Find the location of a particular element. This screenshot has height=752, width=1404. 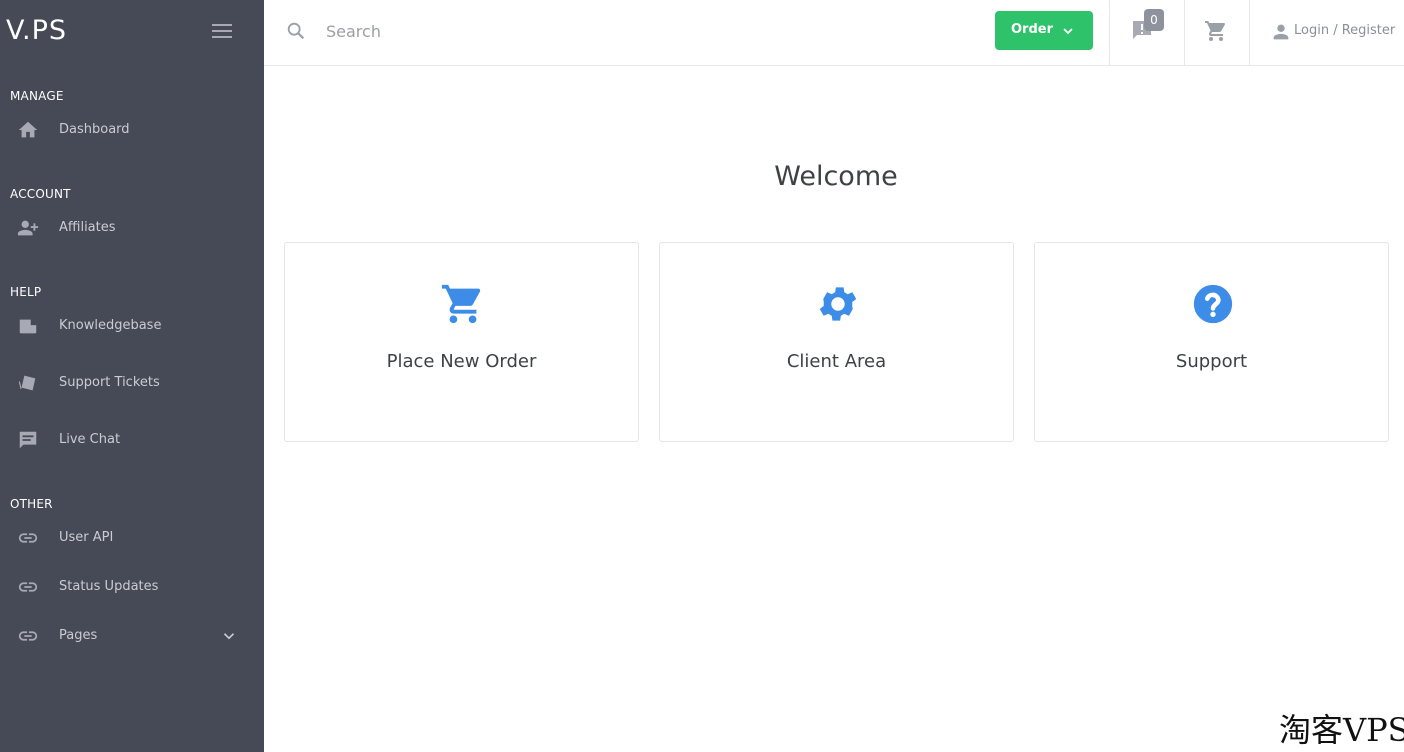

sidebar-item-live-chat: Live Chat is located at coordinates (132, 440).